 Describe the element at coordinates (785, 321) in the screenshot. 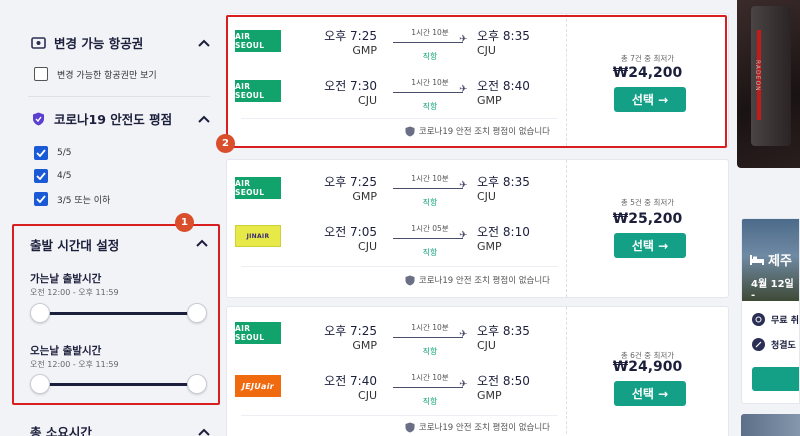

I see `perk-label: 무료 취` at that location.